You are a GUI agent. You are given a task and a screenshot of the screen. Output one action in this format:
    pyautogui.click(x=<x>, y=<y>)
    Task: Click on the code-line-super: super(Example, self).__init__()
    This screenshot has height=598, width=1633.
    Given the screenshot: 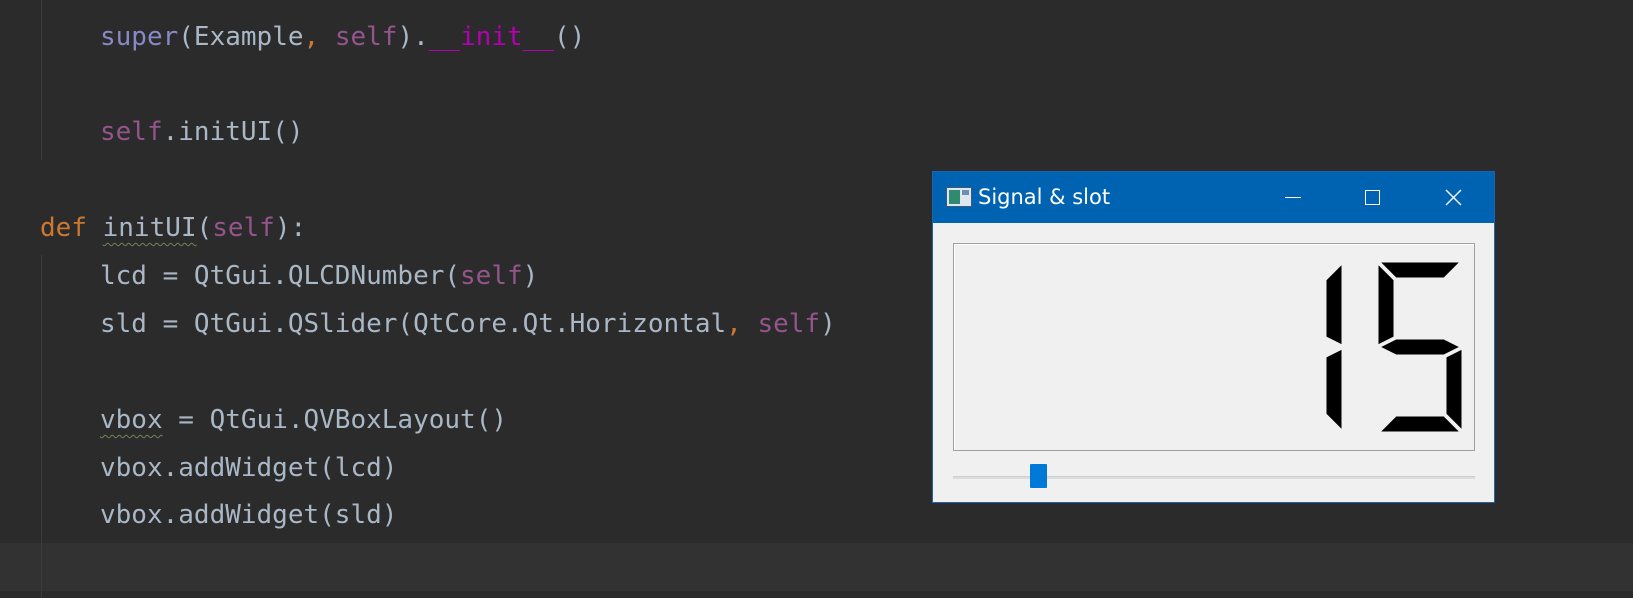 What is the action you would take?
    pyautogui.click(x=342, y=37)
    